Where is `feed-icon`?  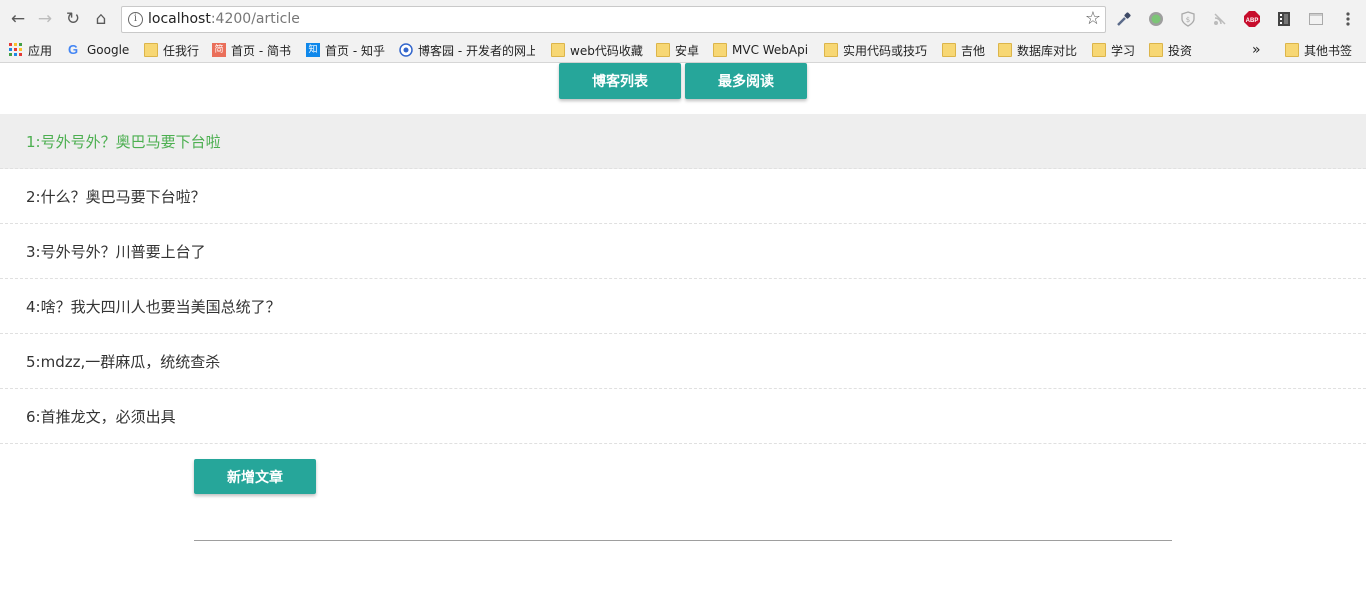
feed-icon is located at coordinates (1220, 19).